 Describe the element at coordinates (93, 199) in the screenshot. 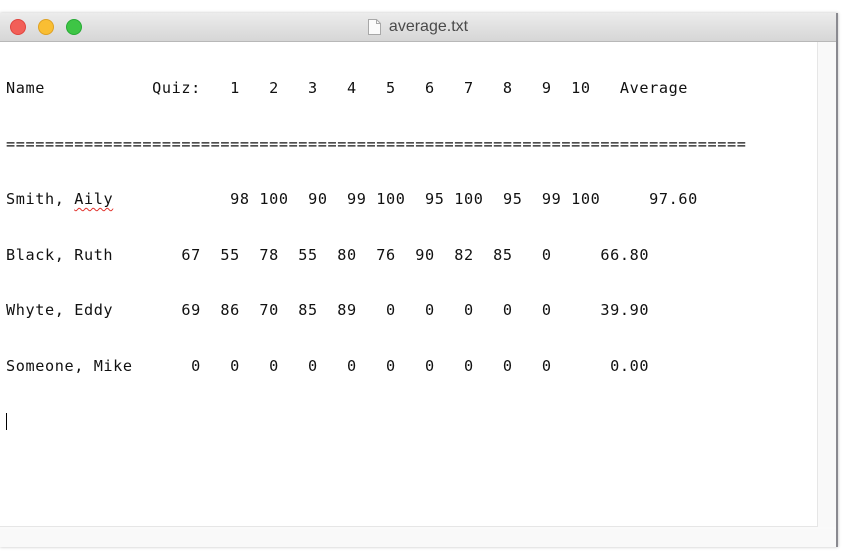

I see `misspelled-word: Aily` at that location.